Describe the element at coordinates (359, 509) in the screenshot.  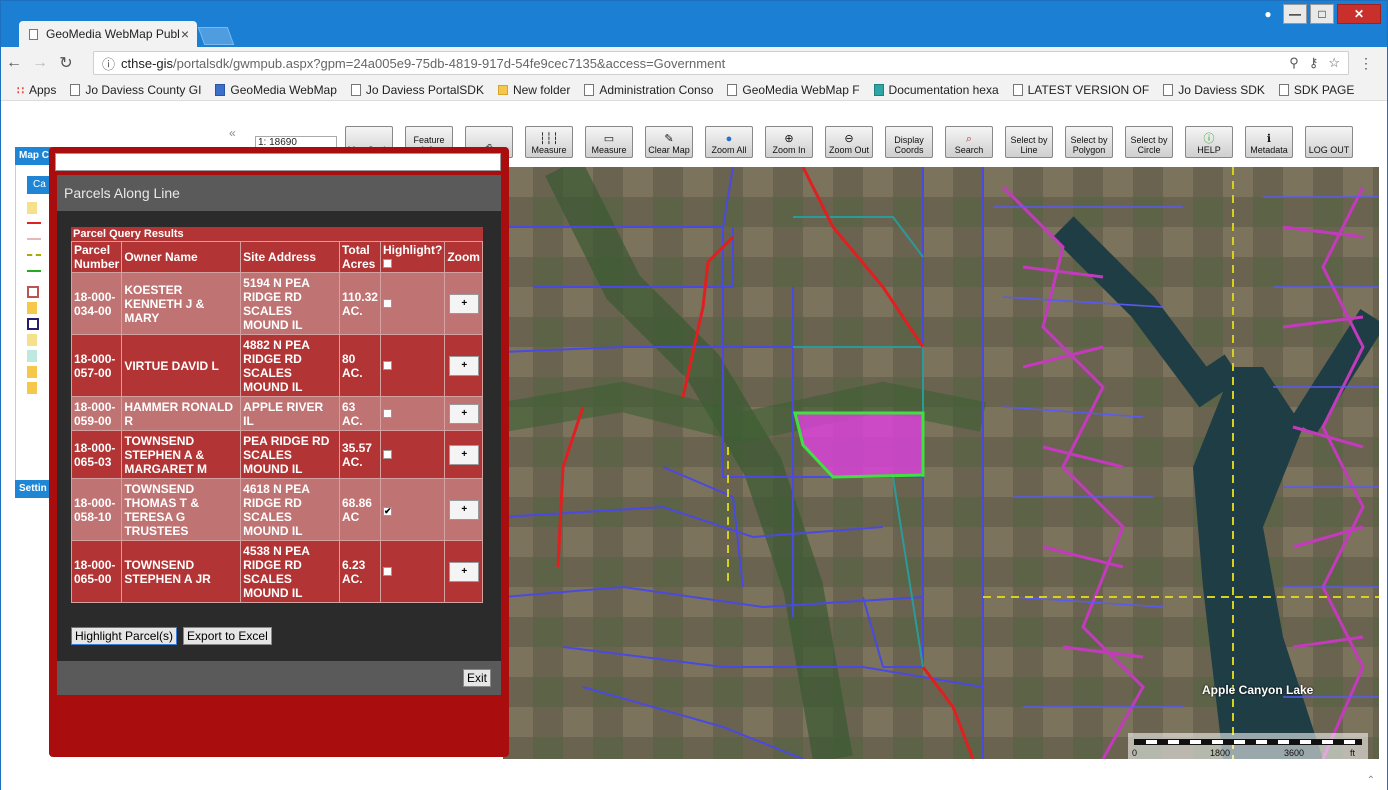
I see `cell-acres: 68.86 AC` at that location.